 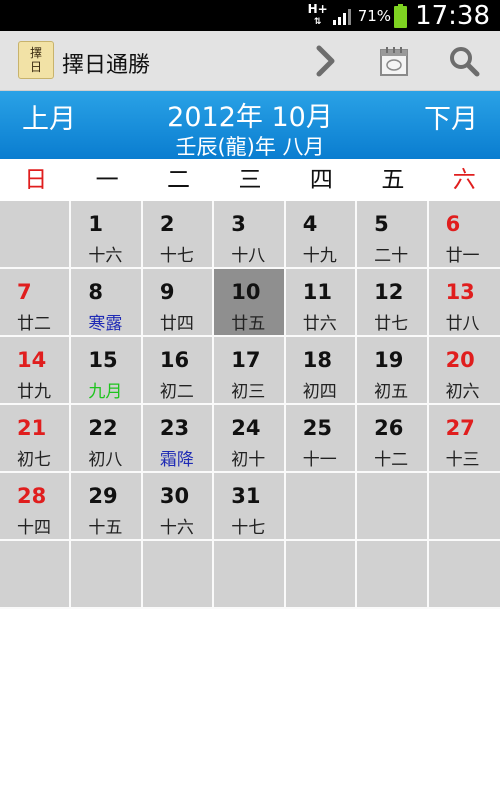 I want to click on day-cell: 3 十八, so click(x=250, y=235).